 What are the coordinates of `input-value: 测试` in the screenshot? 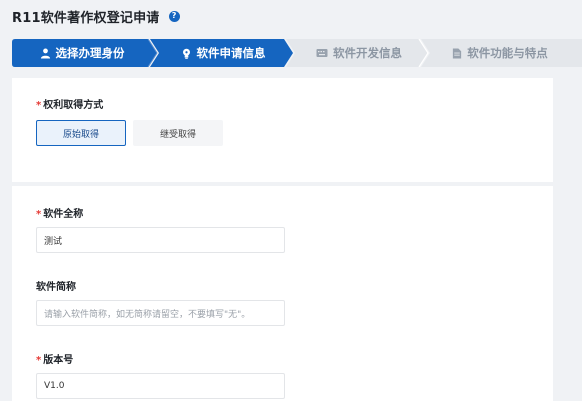 It's located at (53, 241).